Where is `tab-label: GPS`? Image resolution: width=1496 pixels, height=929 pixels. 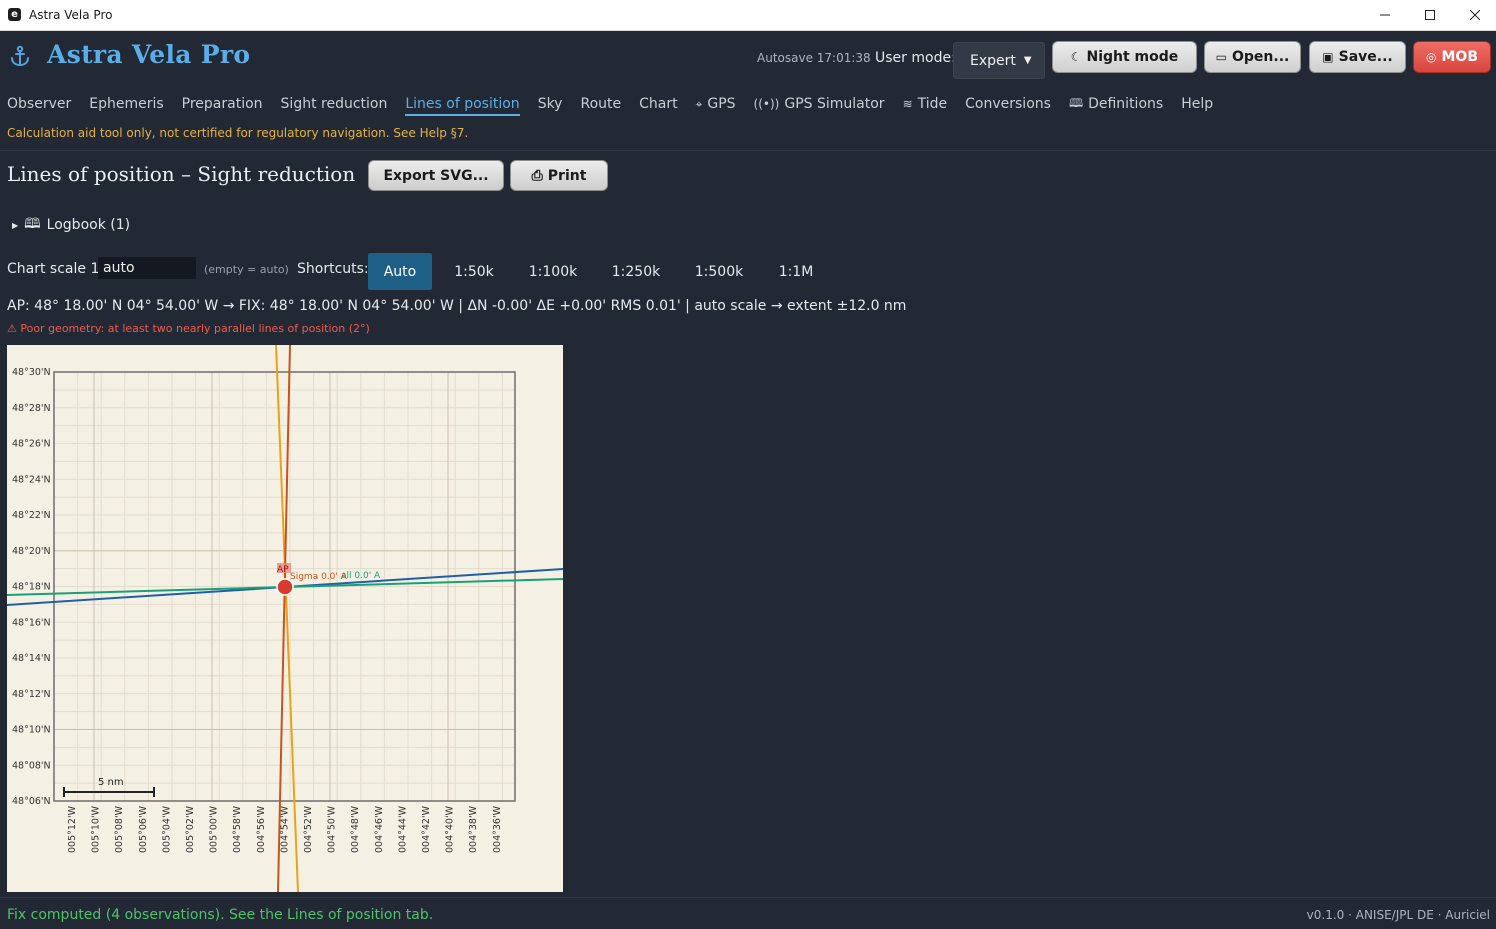
tab-label: GPS is located at coordinates (721, 104).